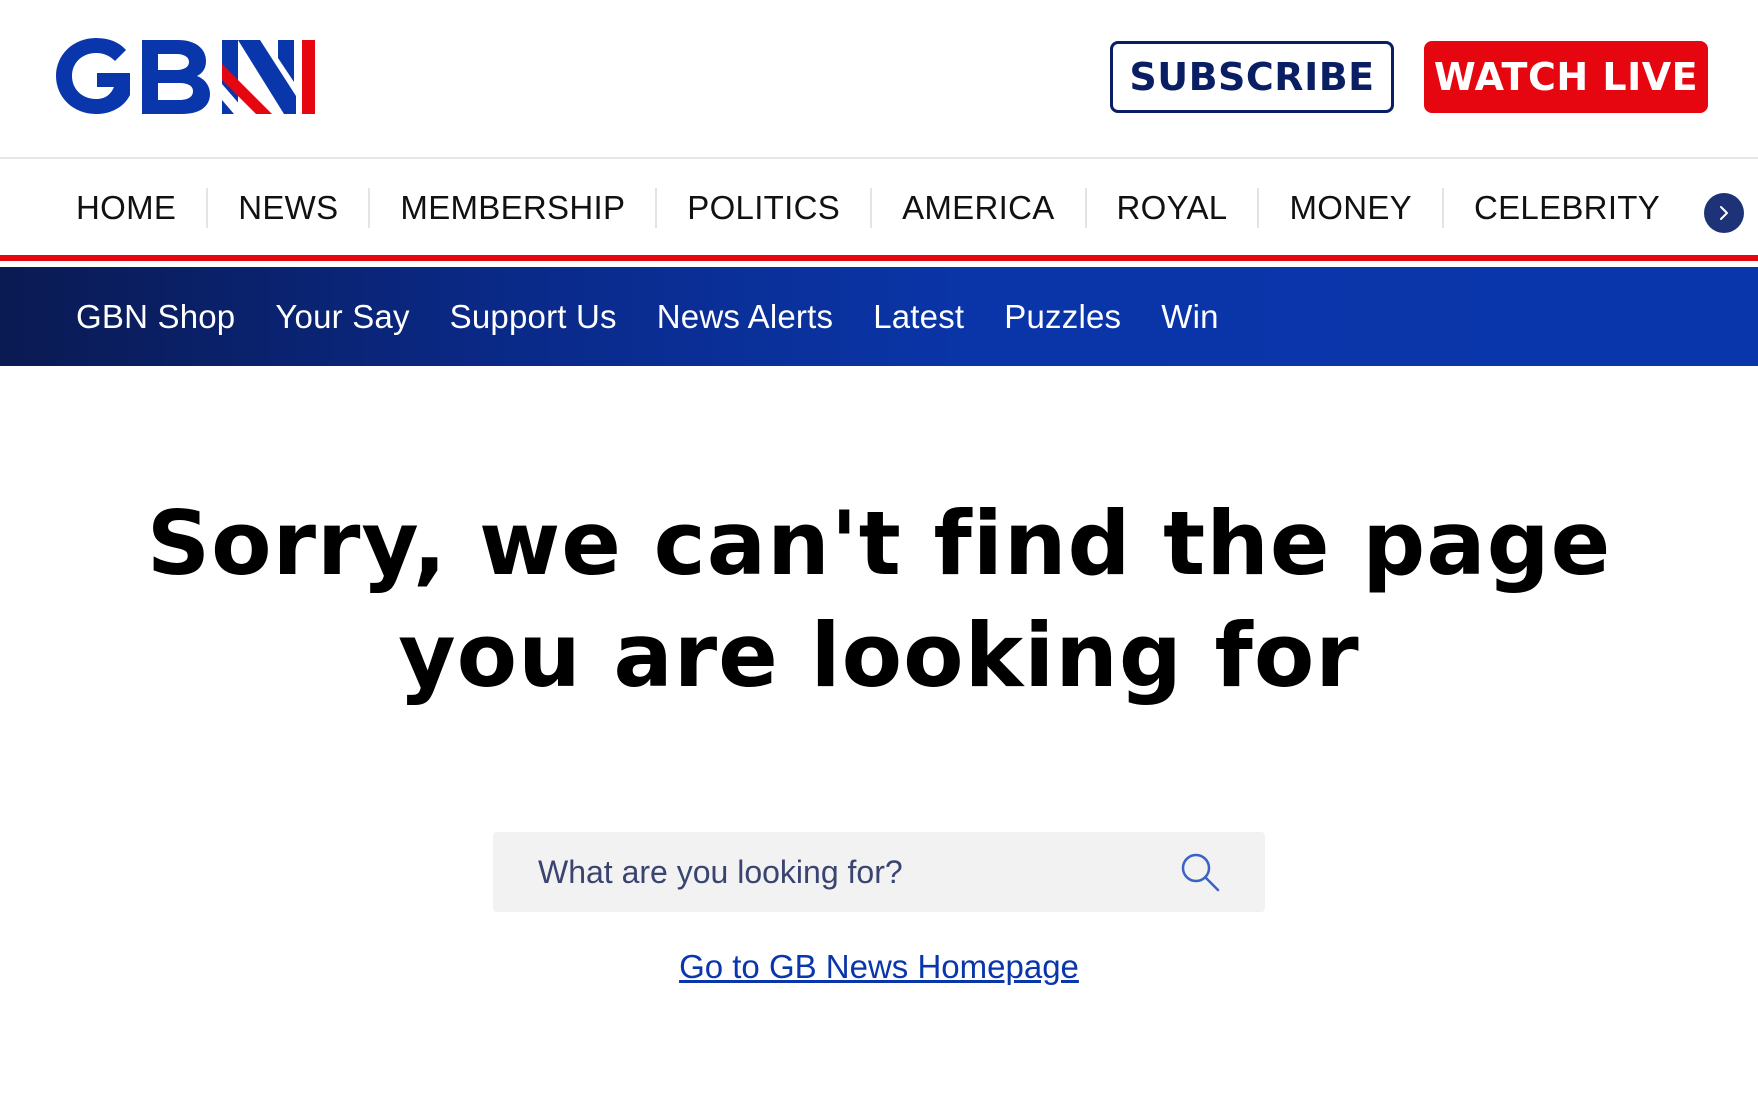  Describe the element at coordinates (879, 655) in the screenshot. I see `page-title-line2: you are looking for` at that location.